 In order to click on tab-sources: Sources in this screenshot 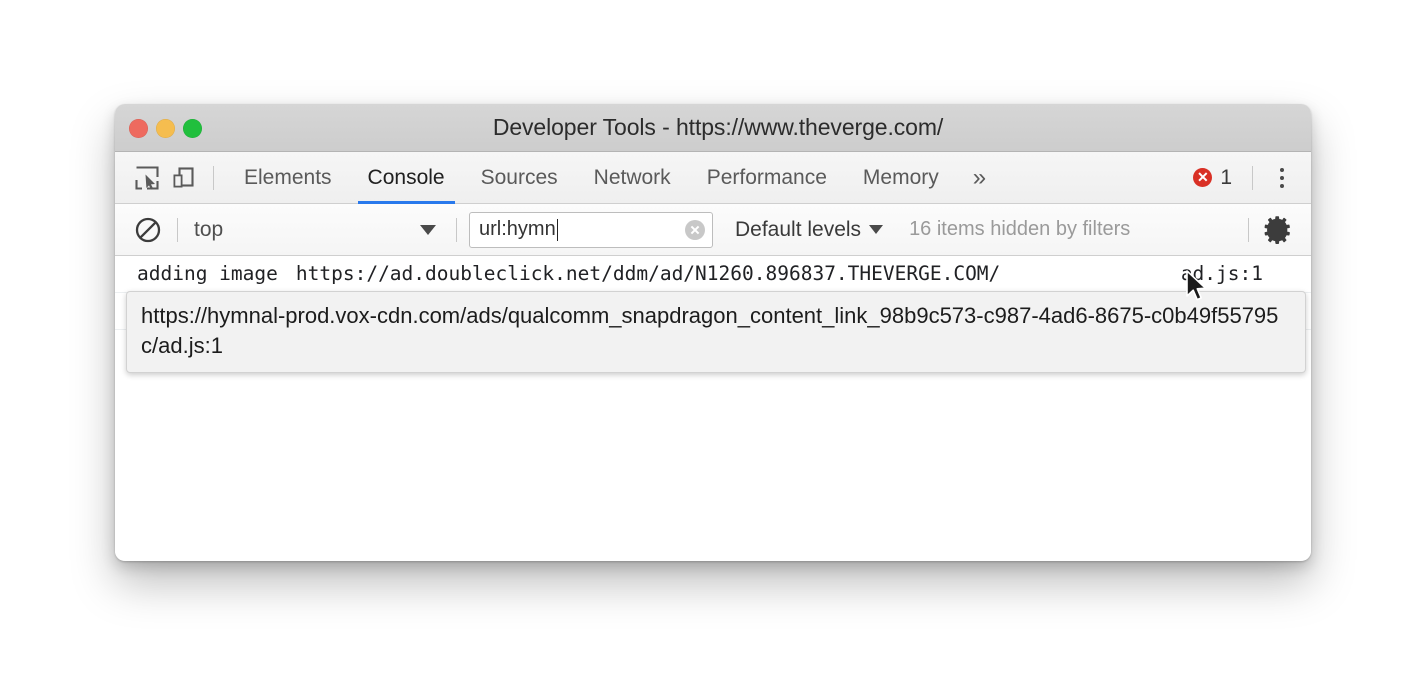, I will do `click(519, 178)`.